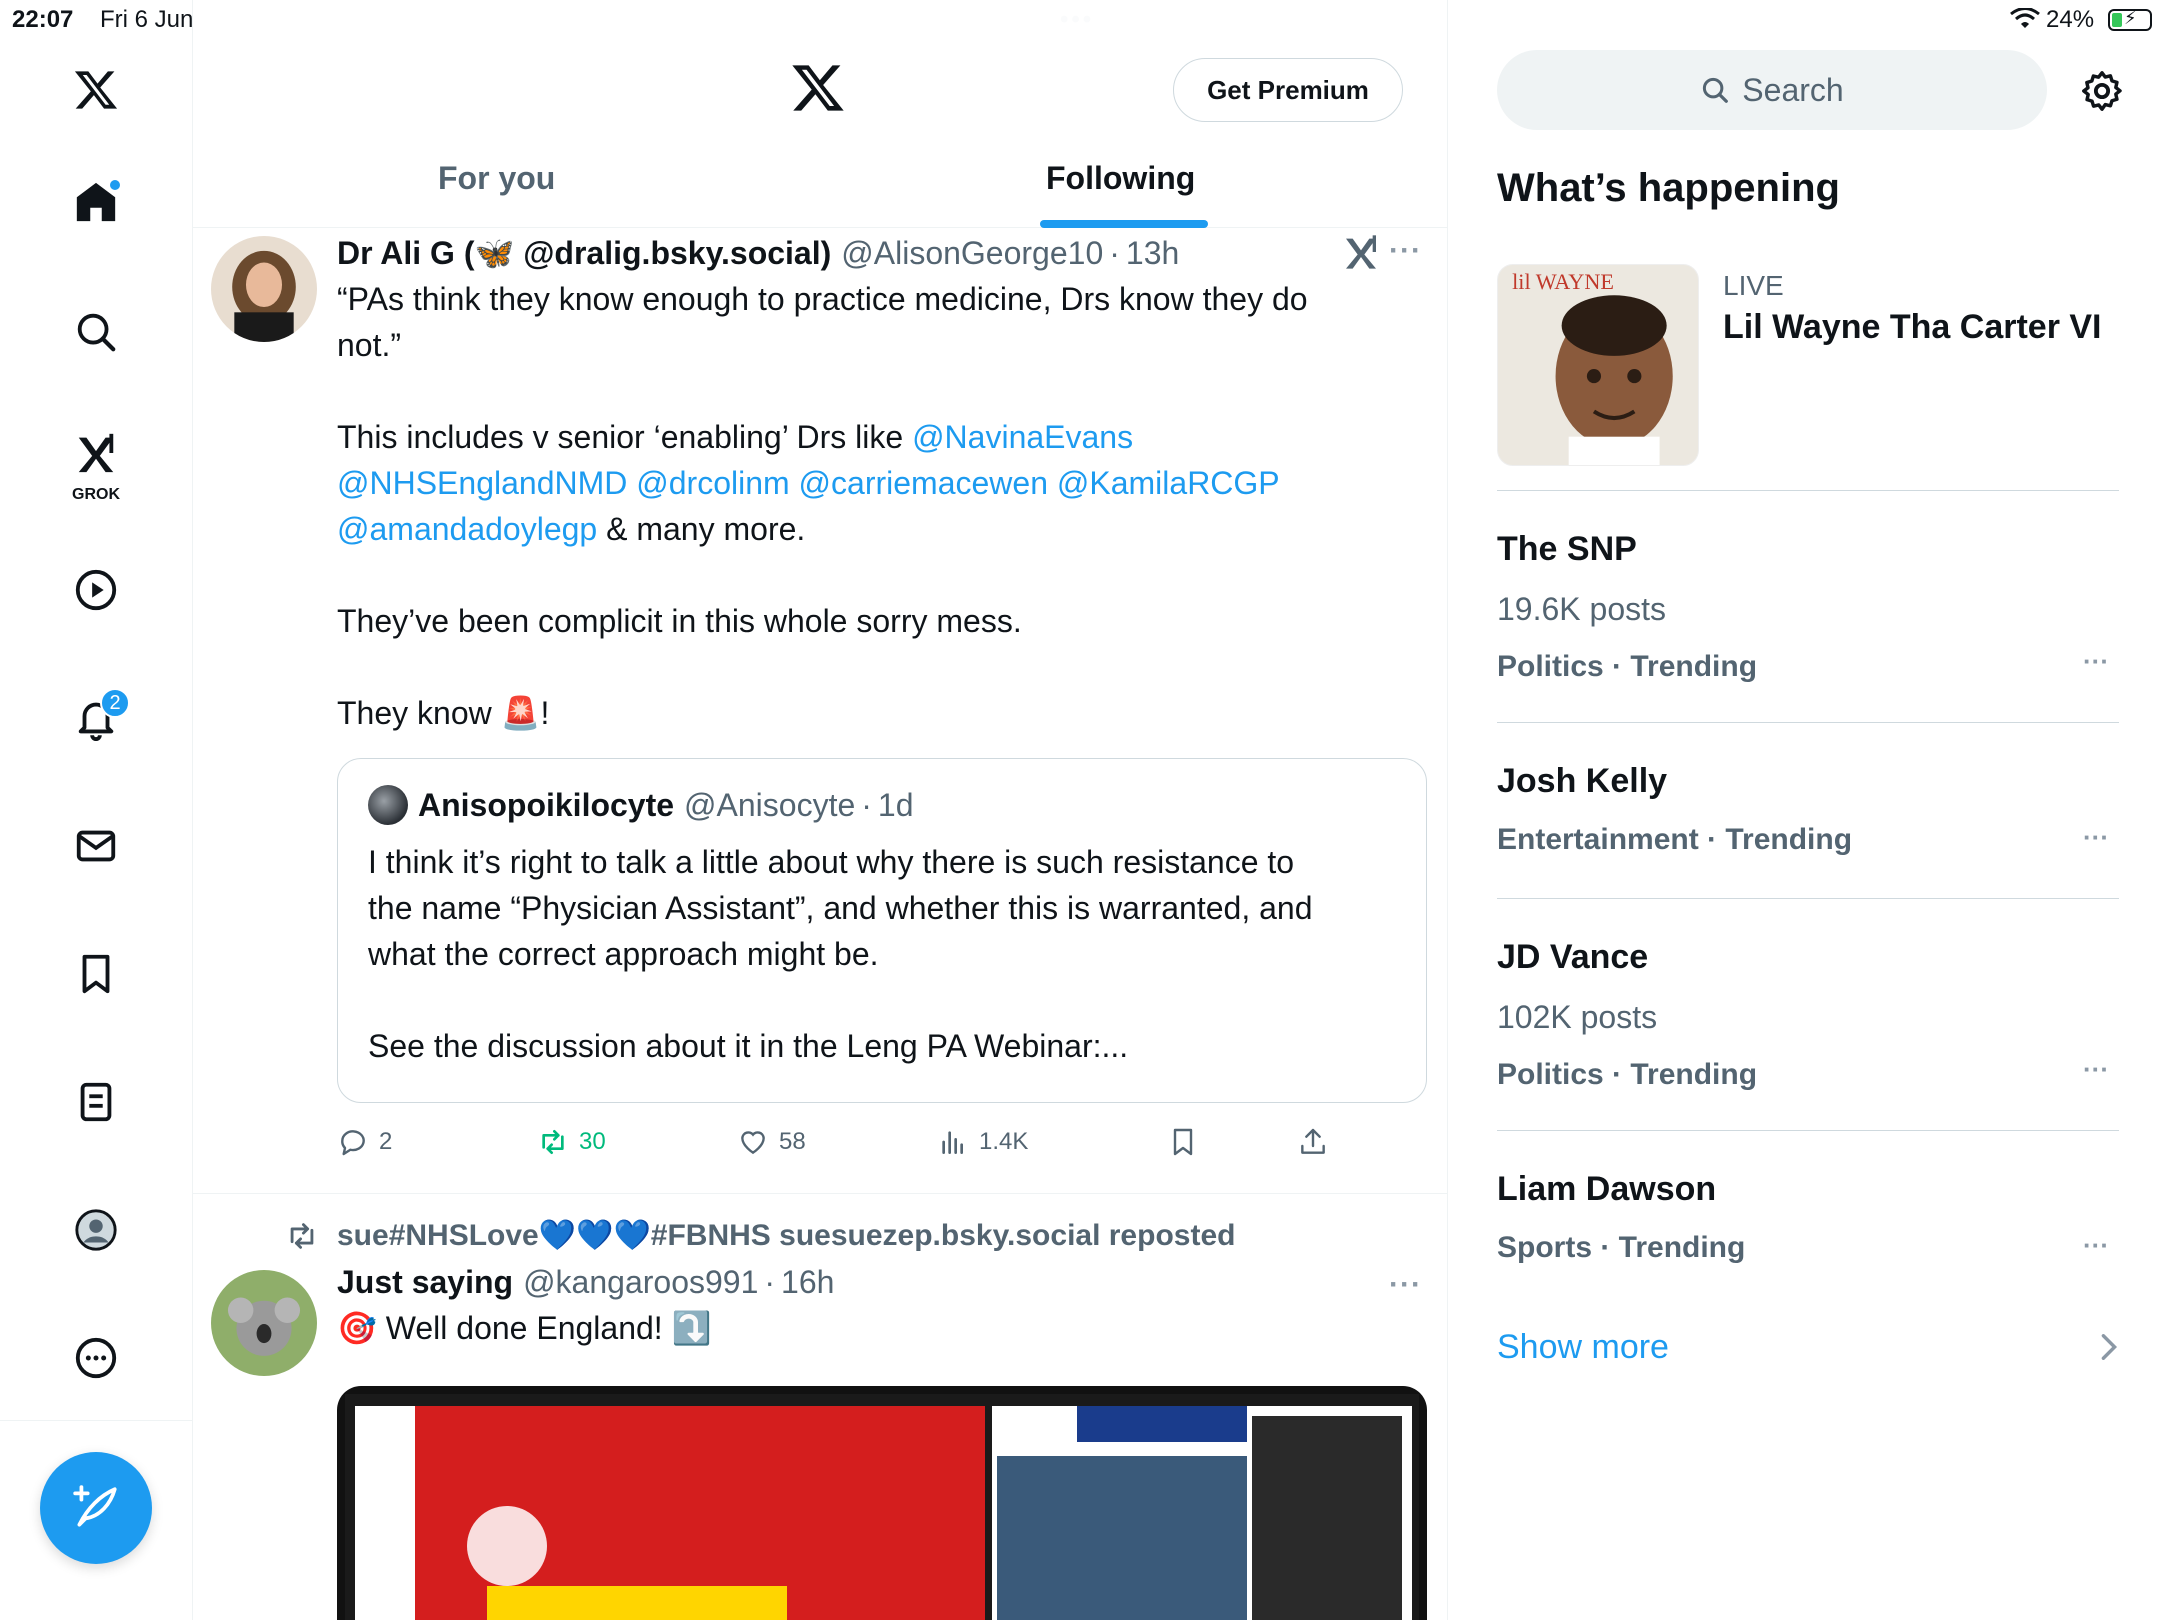  What do you see at coordinates (1808, 549) in the screenshot?
I see `trend-name: The SNP` at bounding box center [1808, 549].